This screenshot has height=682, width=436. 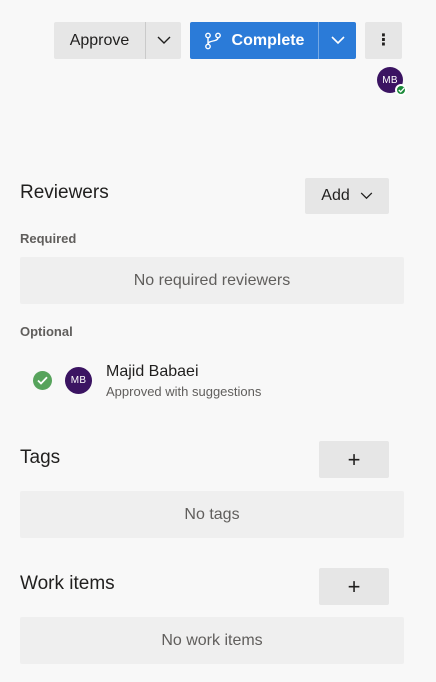 I want to click on approve-split-button: Approve, so click(x=117, y=40).